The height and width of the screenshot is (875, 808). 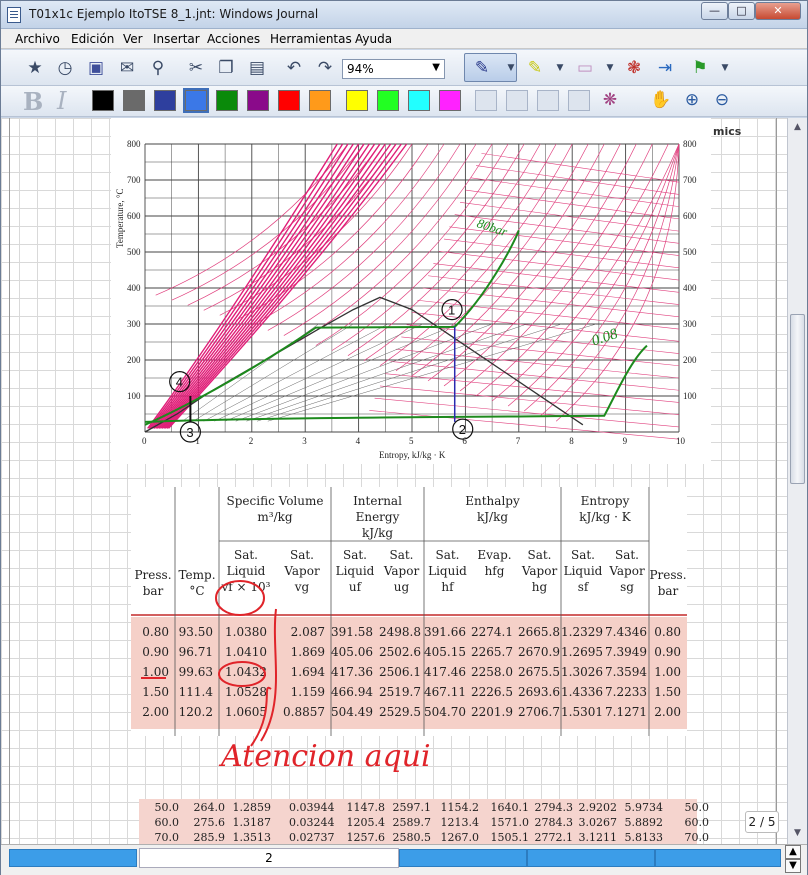 What do you see at coordinates (582, 652) in the screenshot?
I see `table-cell: 1.2695` at bounding box center [582, 652].